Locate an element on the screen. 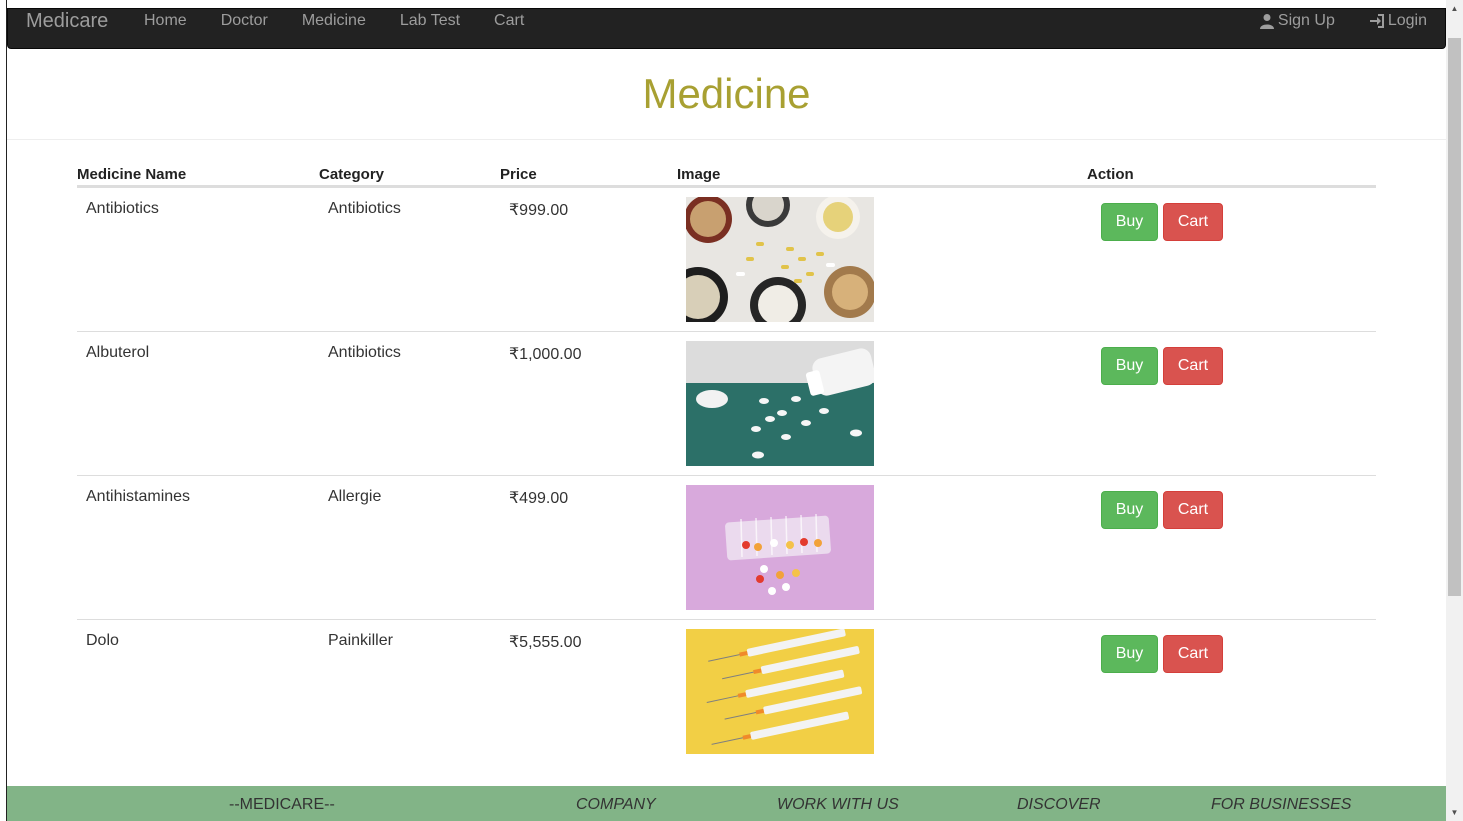  medicine-category: Painkiller is located at coordinates (360, 640).